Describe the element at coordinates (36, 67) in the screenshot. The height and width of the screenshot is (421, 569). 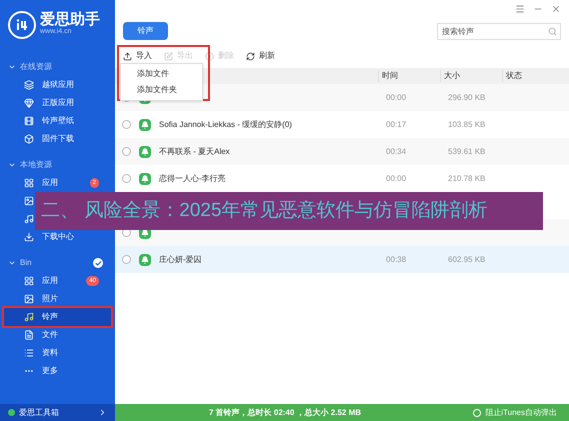
I see `section-title: 在线资源` at that location.